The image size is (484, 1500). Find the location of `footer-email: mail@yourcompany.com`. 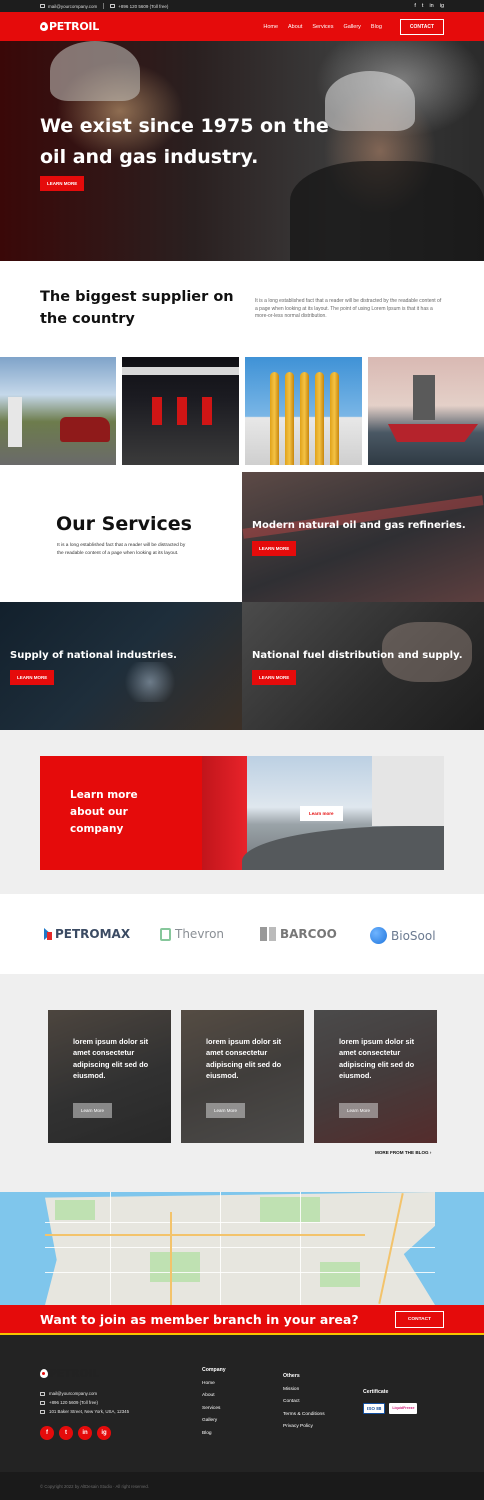

footer-email: mail@yourcompany.com is located at coordinates (84, 1394).